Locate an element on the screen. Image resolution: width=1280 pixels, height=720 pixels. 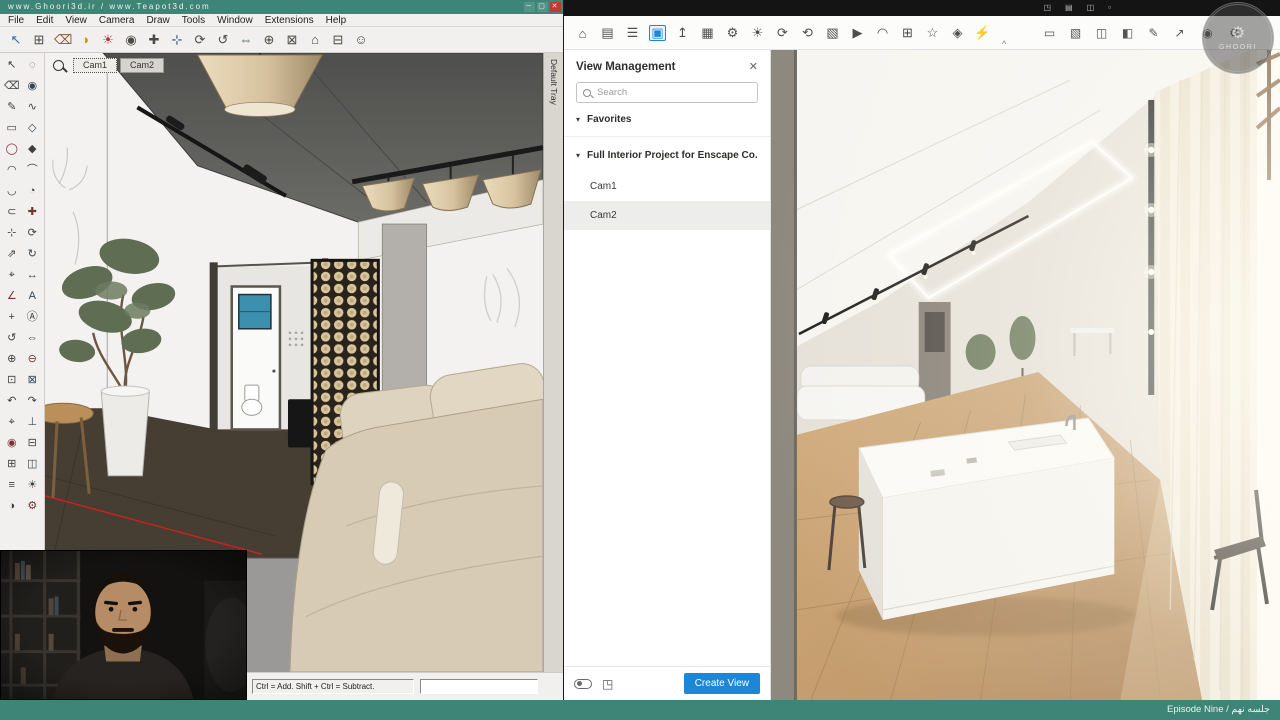
menu-item: View is located at coordinates (76, 20).